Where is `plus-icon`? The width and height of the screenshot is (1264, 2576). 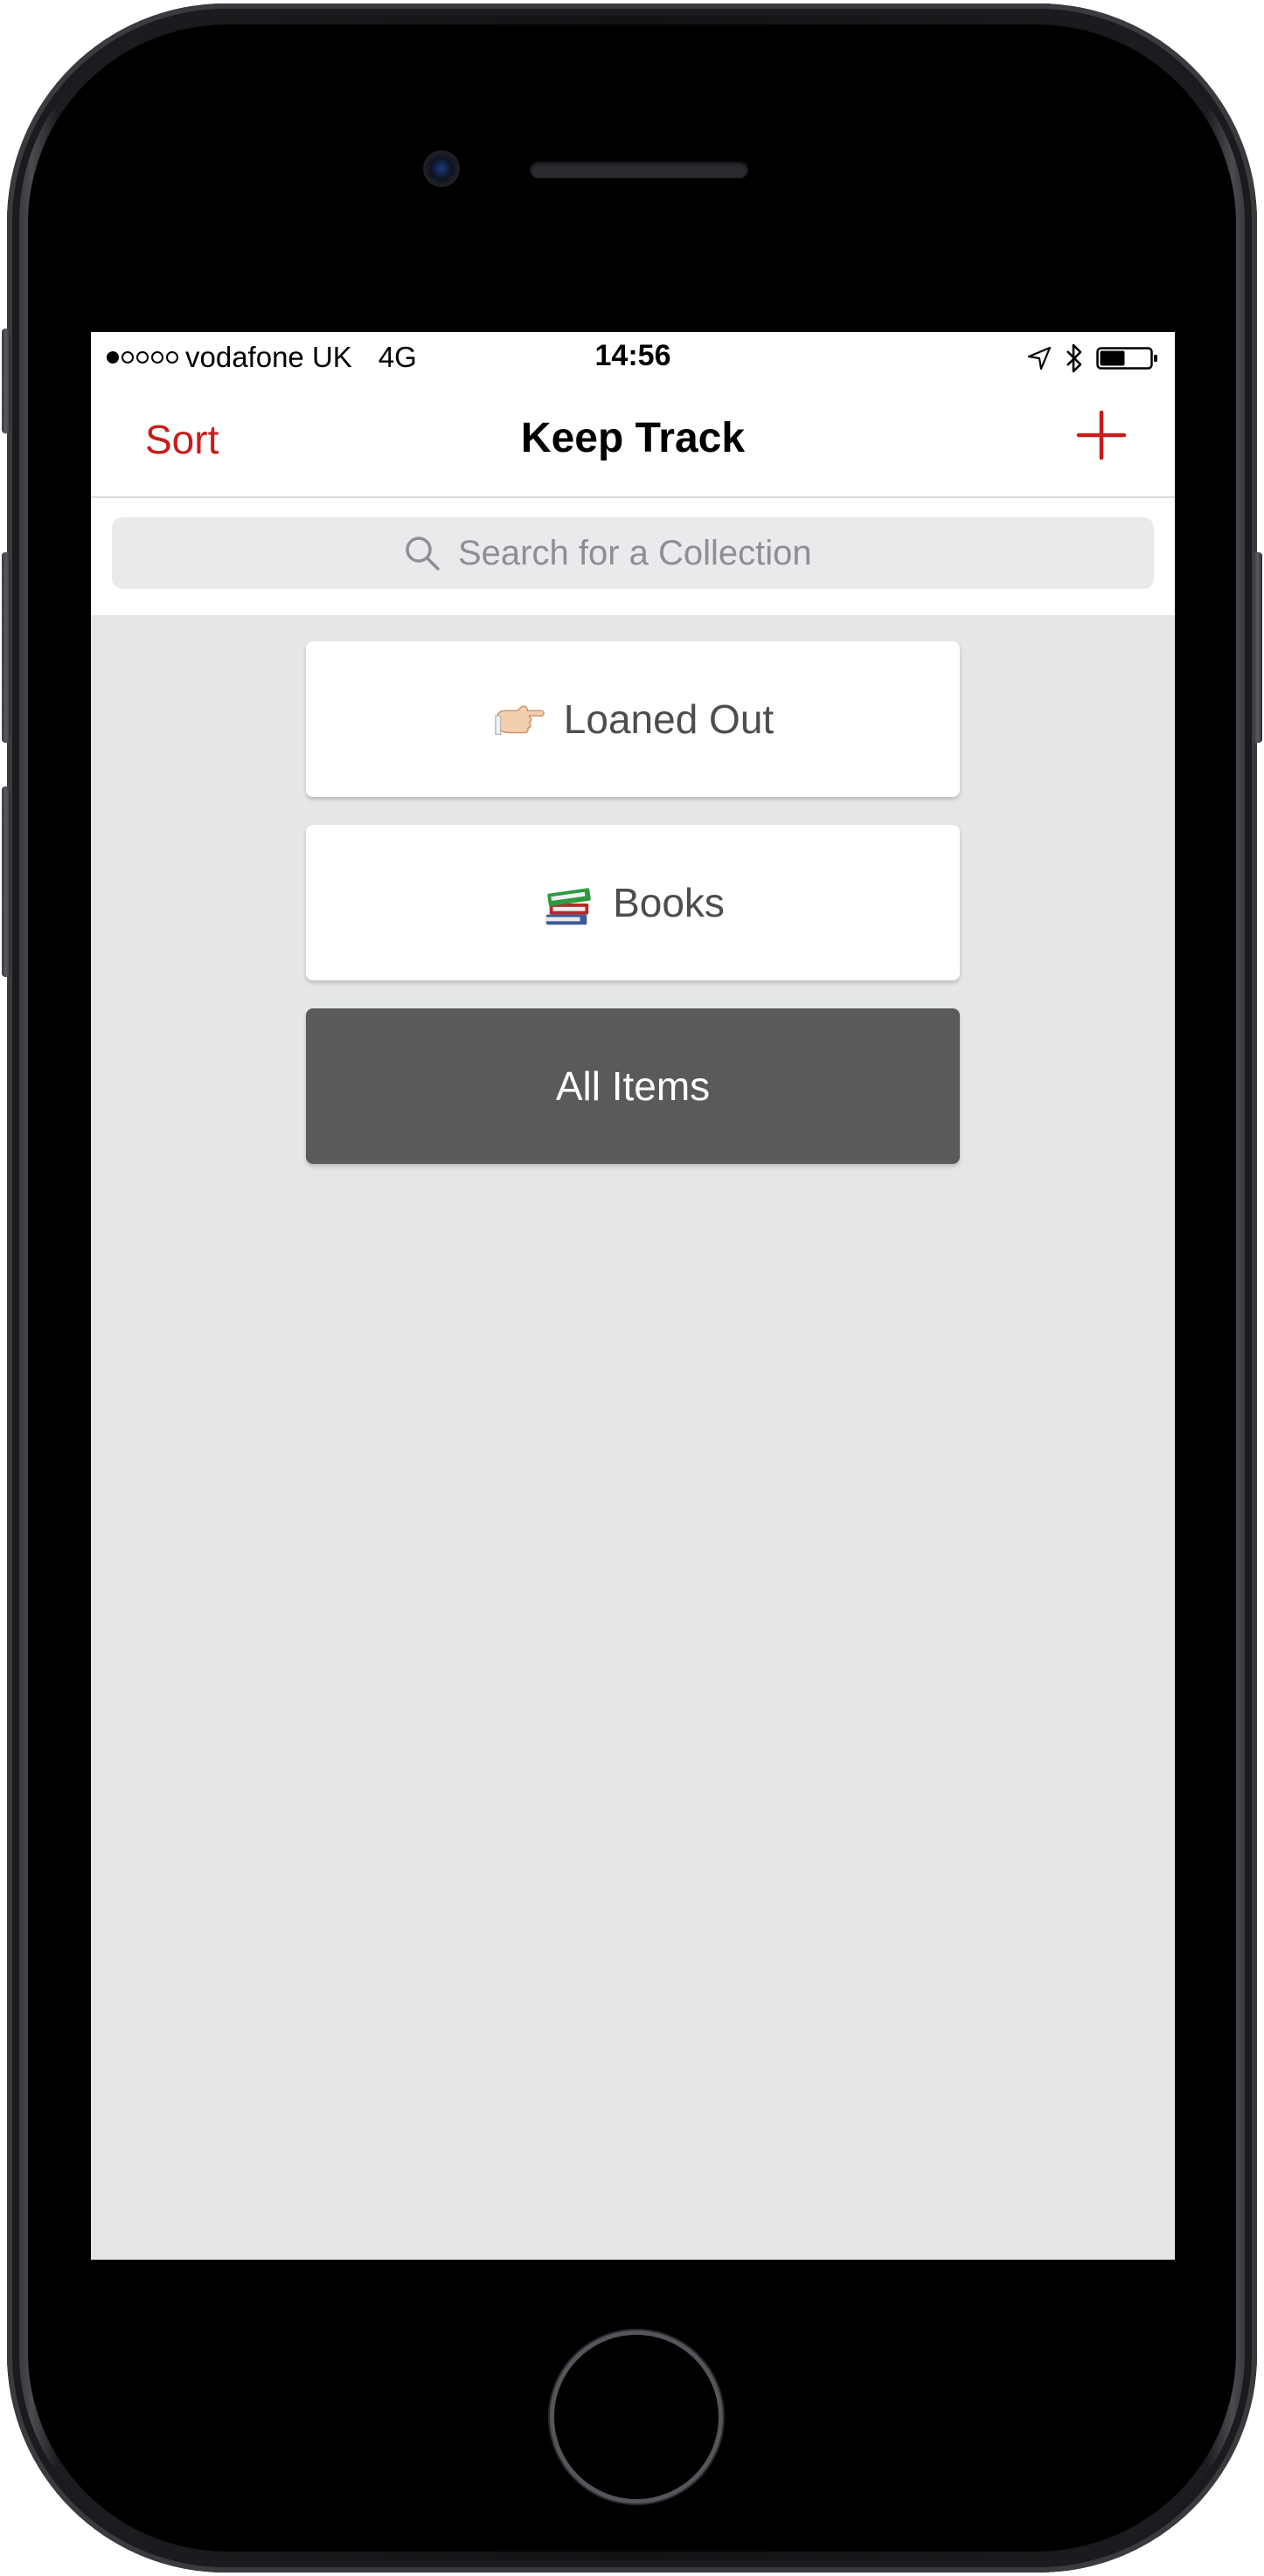
plus-icon is located at coordinates (1102, 435).